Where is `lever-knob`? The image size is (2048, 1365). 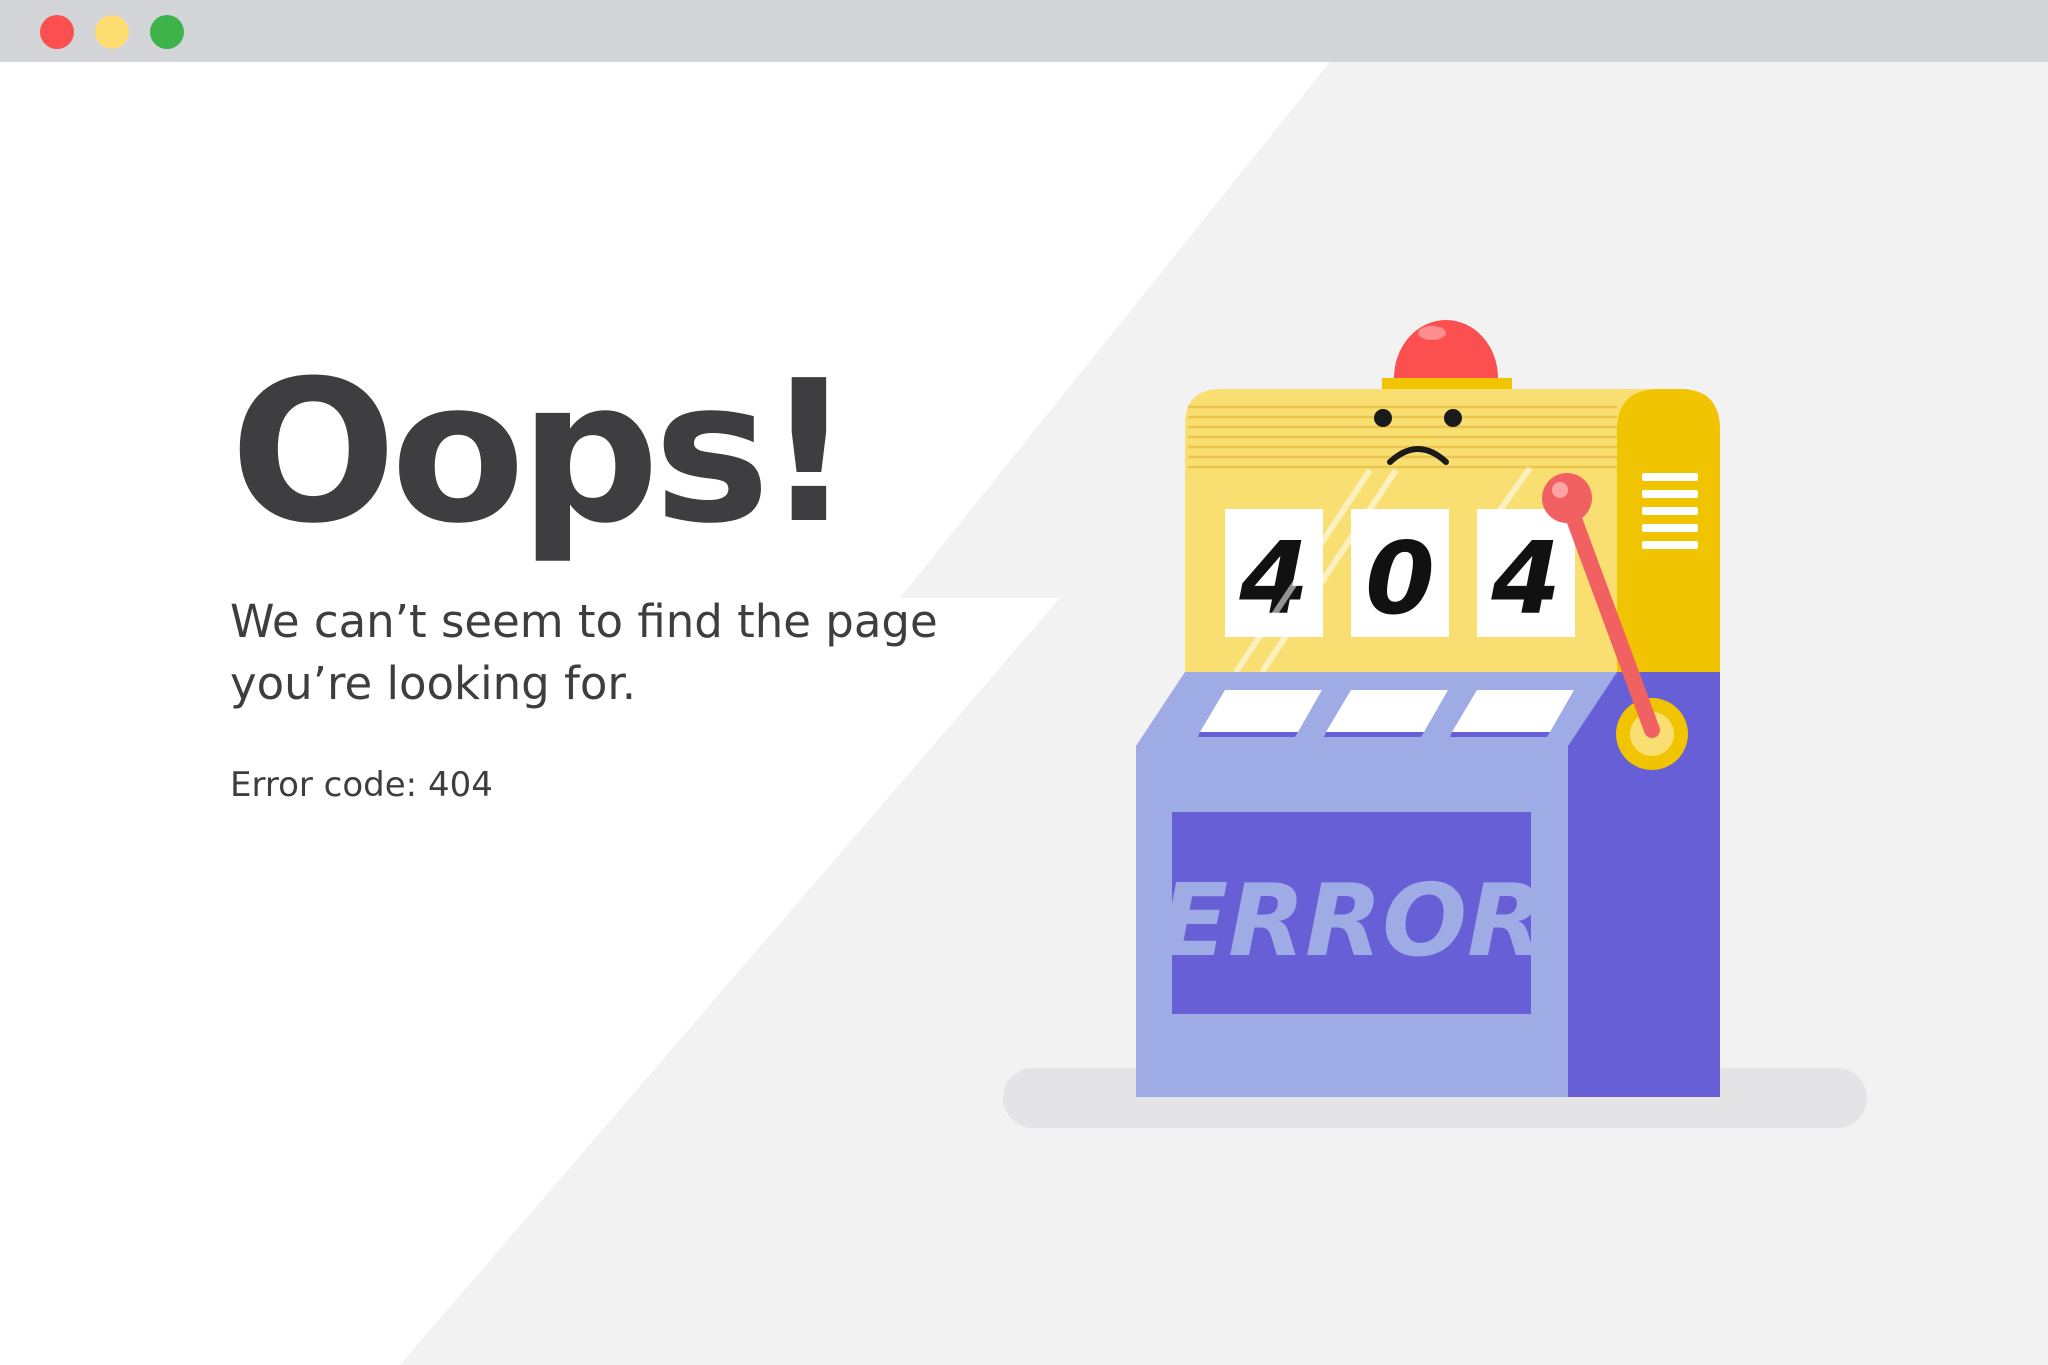 lever-knob is located at coordinates (1567, 498).